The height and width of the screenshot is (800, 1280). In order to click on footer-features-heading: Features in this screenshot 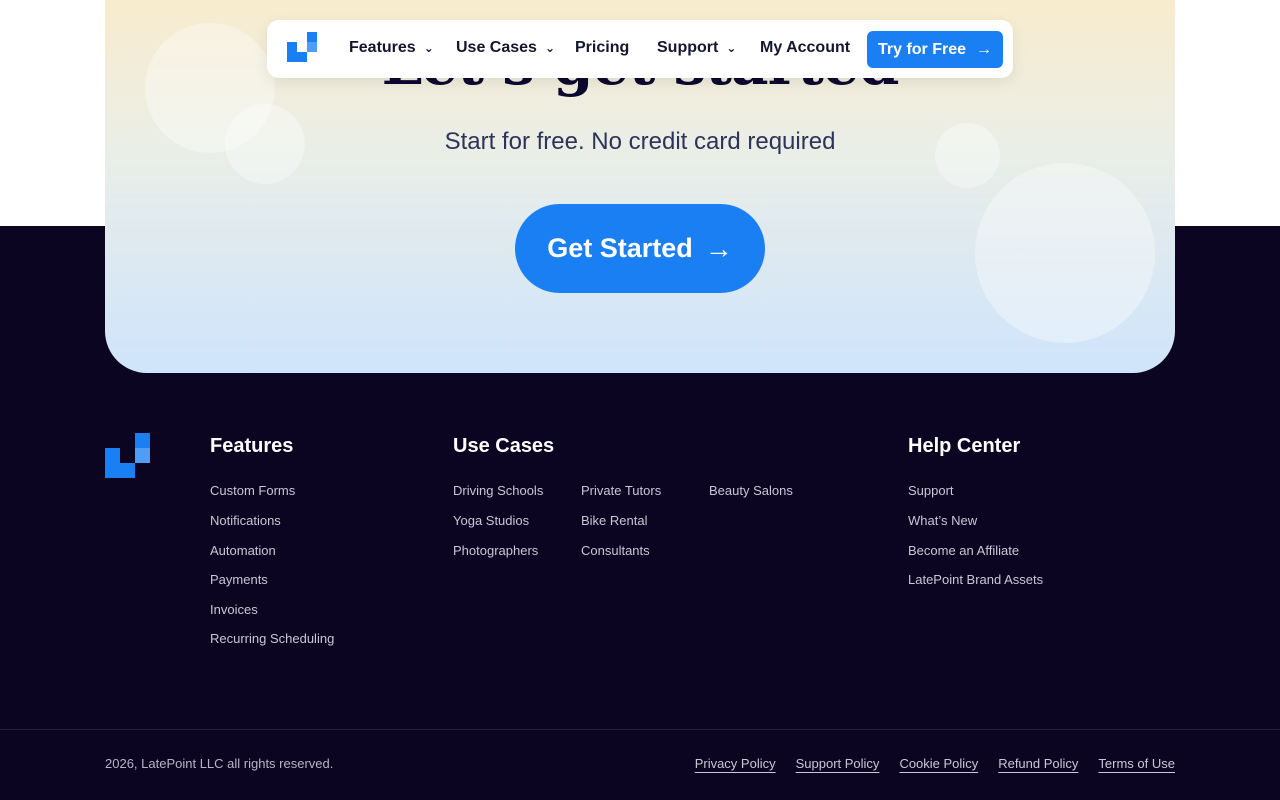, I will do `click(252, 446)`.